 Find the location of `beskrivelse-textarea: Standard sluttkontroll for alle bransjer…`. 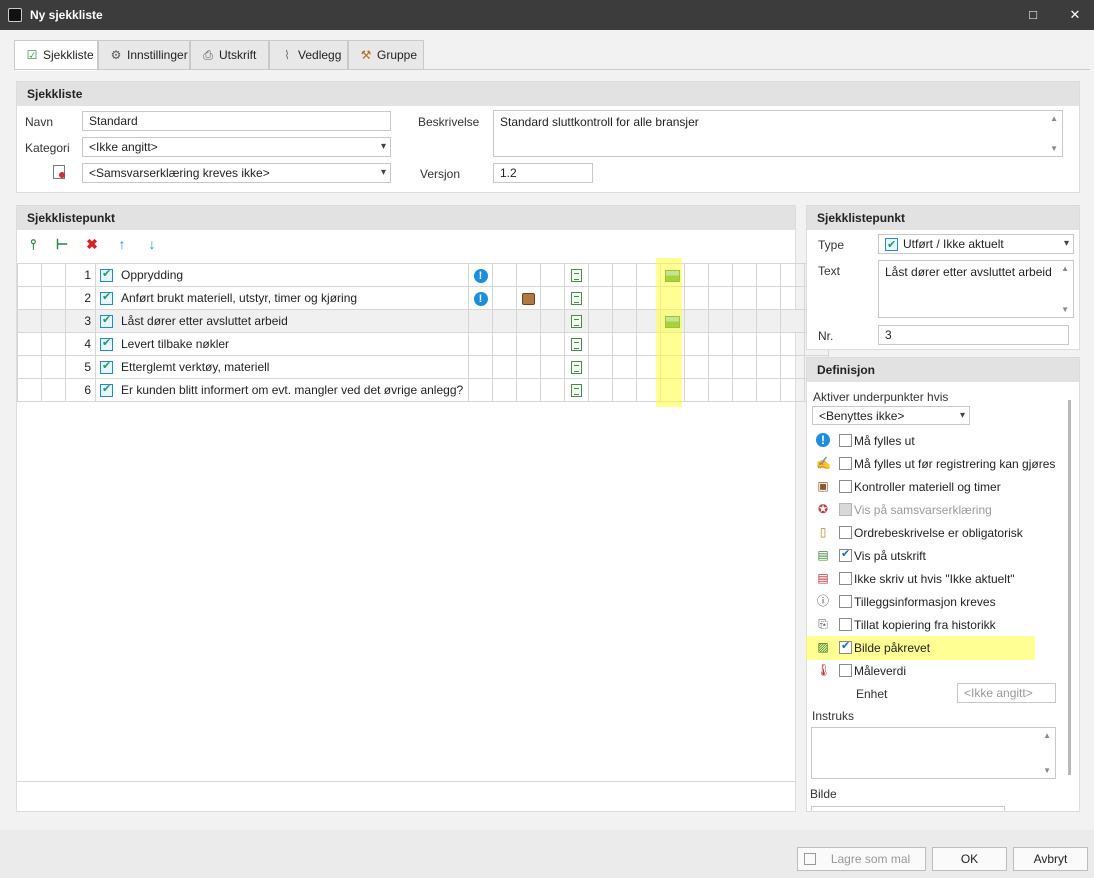

beskrivelse-textarea: Standard sluttkontroll for alle bransjer… is located at coordinates (778, 133).